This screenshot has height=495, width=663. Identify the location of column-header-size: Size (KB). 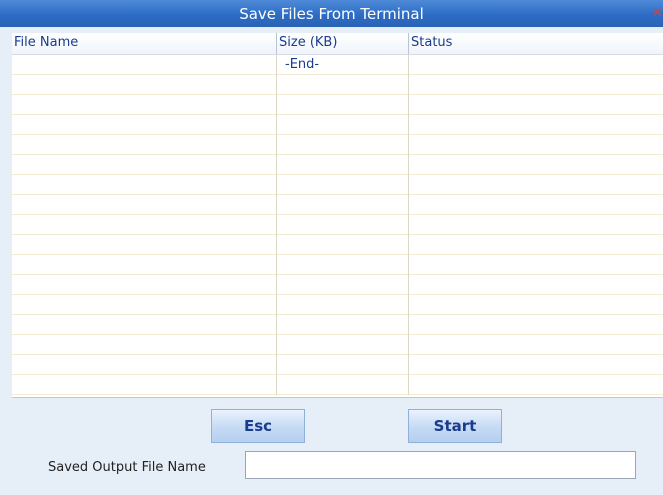
(342, 43).